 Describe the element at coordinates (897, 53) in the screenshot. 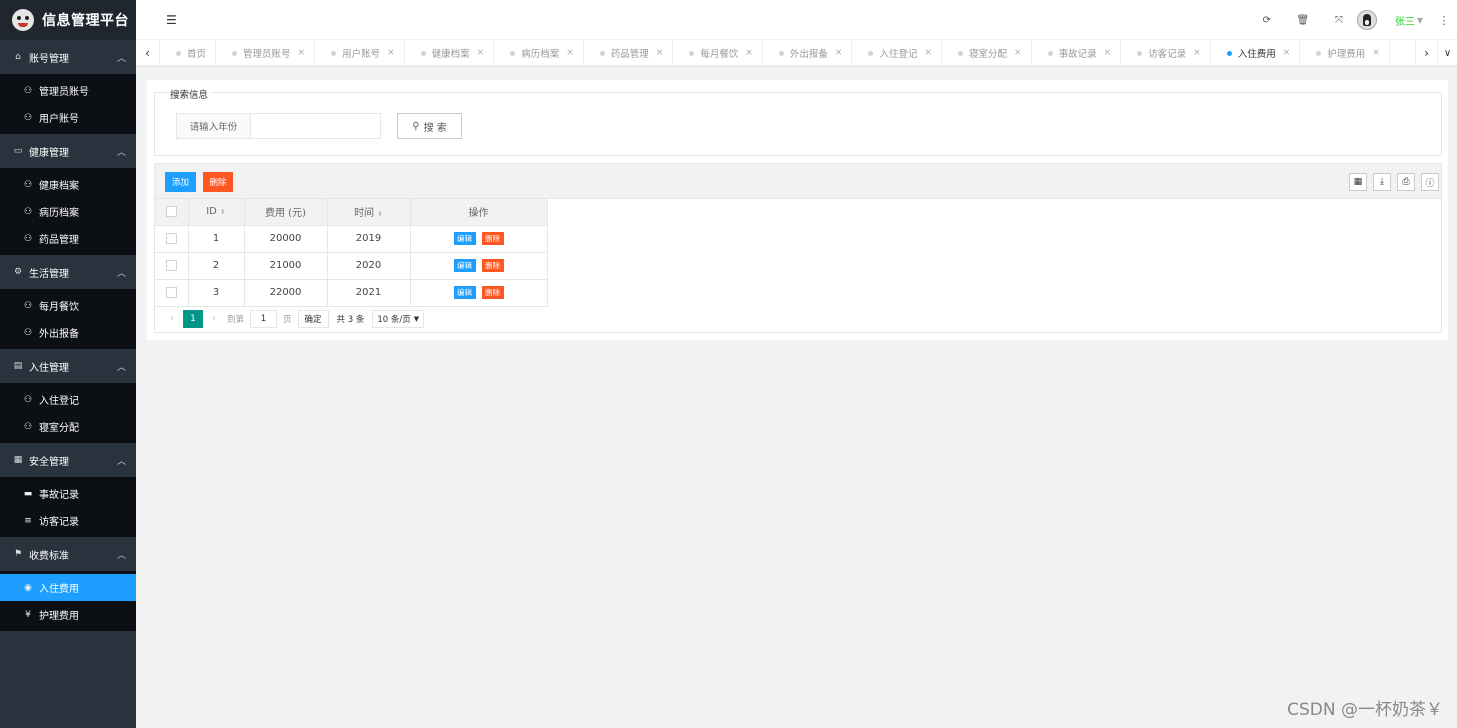

I see `tab: 入住登记 ×` at that location.